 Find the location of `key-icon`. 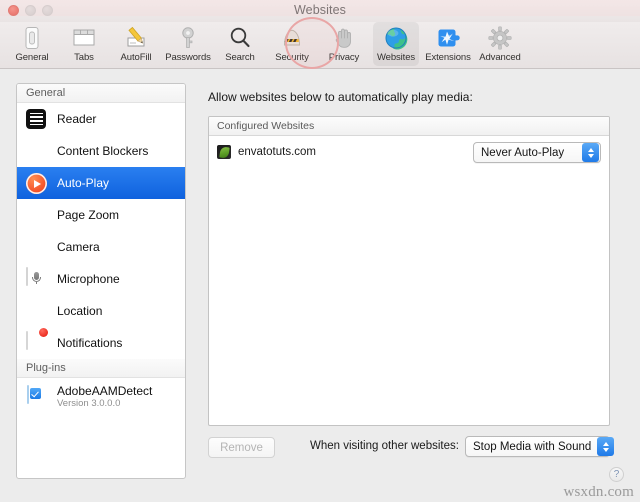

key-icon is located at coordinates (188, 38).